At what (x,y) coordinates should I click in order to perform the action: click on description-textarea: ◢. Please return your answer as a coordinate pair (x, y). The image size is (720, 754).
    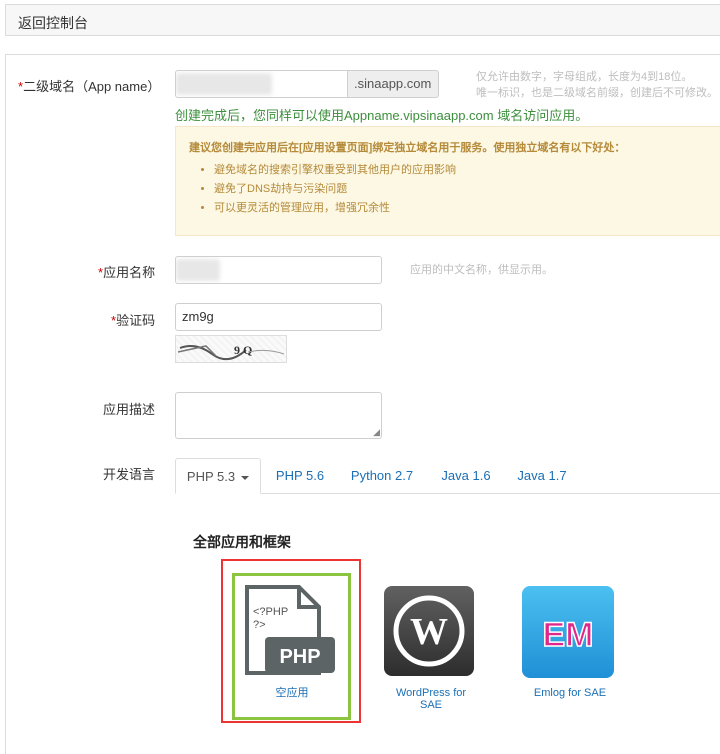
    Looking at the image, I should click on (278, 415).